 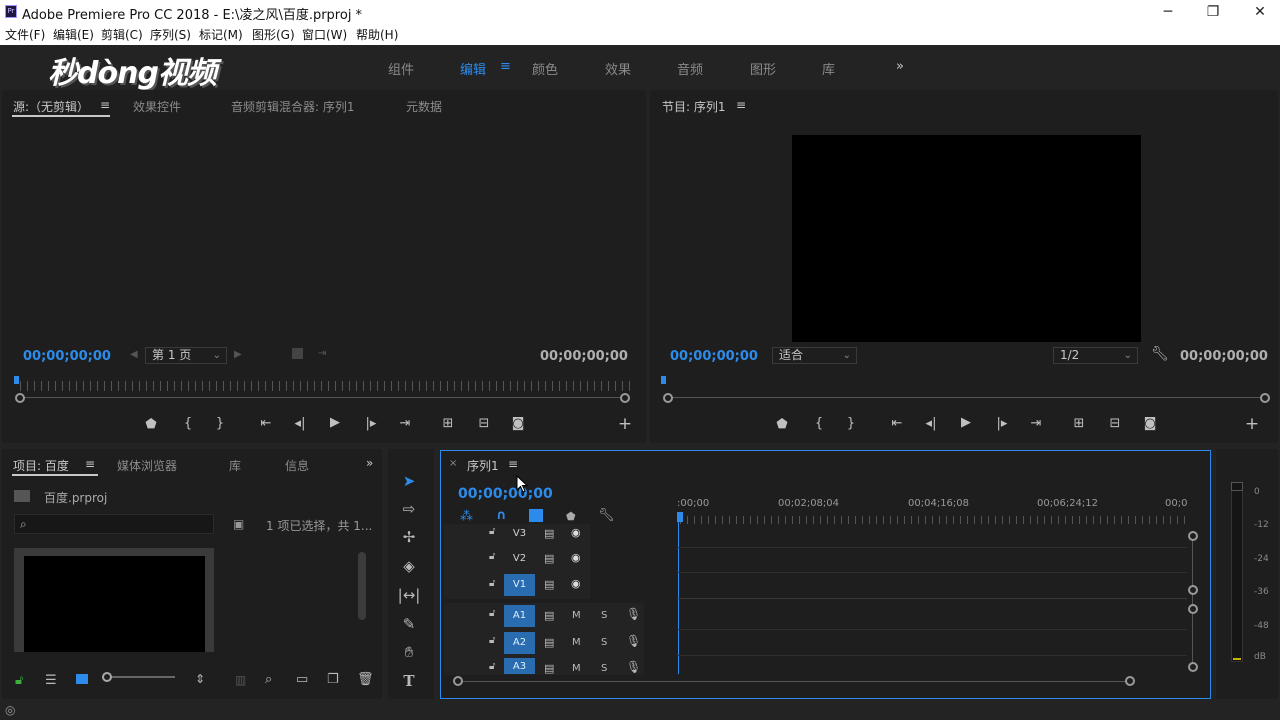 What do you see at coordinates (604, 642) in the screenshot?
I see `solo-button: S` at bounding box center [604, 642].